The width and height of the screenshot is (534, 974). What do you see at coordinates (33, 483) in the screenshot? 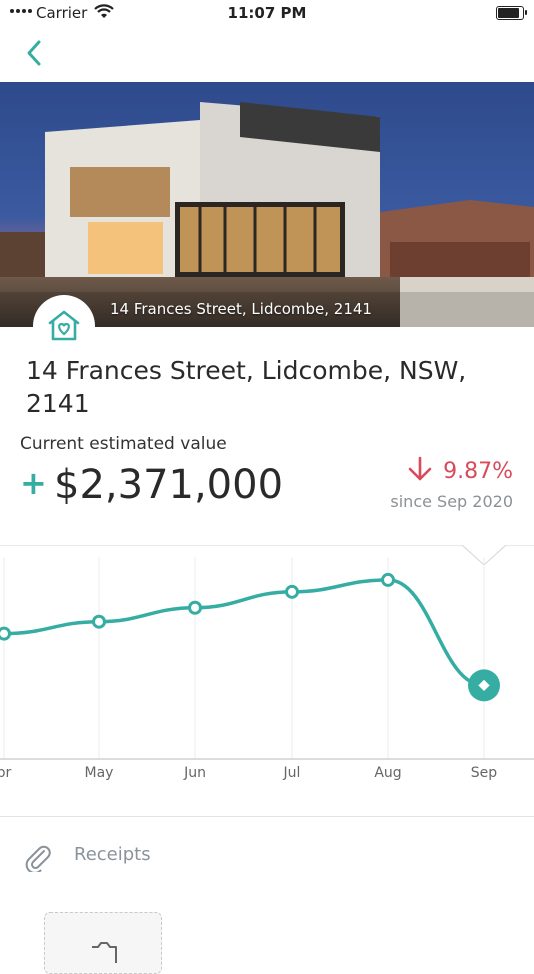
I see `plus-icon: +` at bounding box center [33, 483].